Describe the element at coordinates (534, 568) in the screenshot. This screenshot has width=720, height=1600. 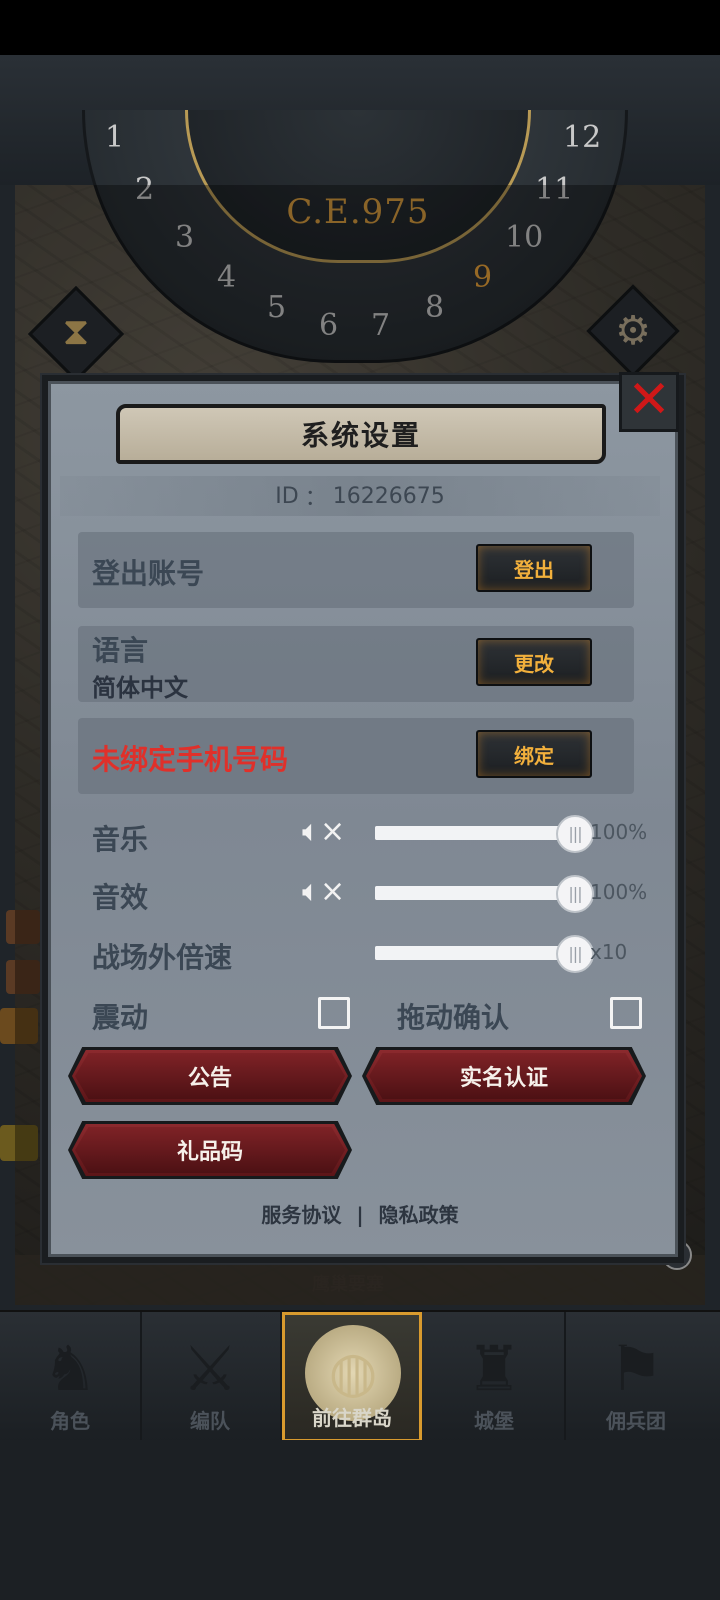
I see `logout-button: 登出` at that location.